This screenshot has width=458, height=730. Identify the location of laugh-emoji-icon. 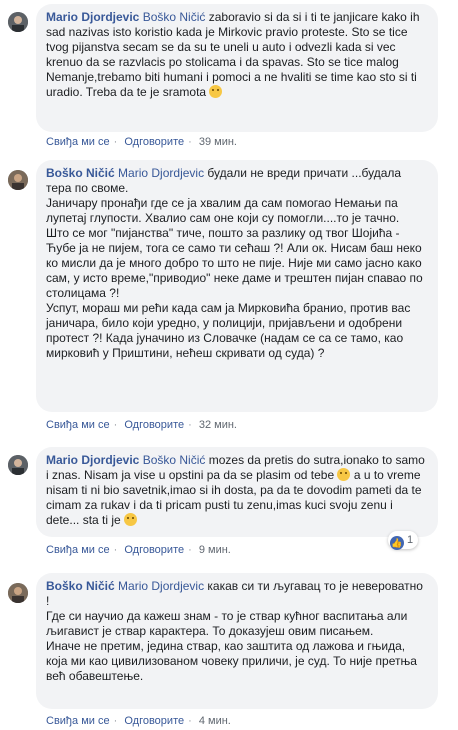
(344, 474).